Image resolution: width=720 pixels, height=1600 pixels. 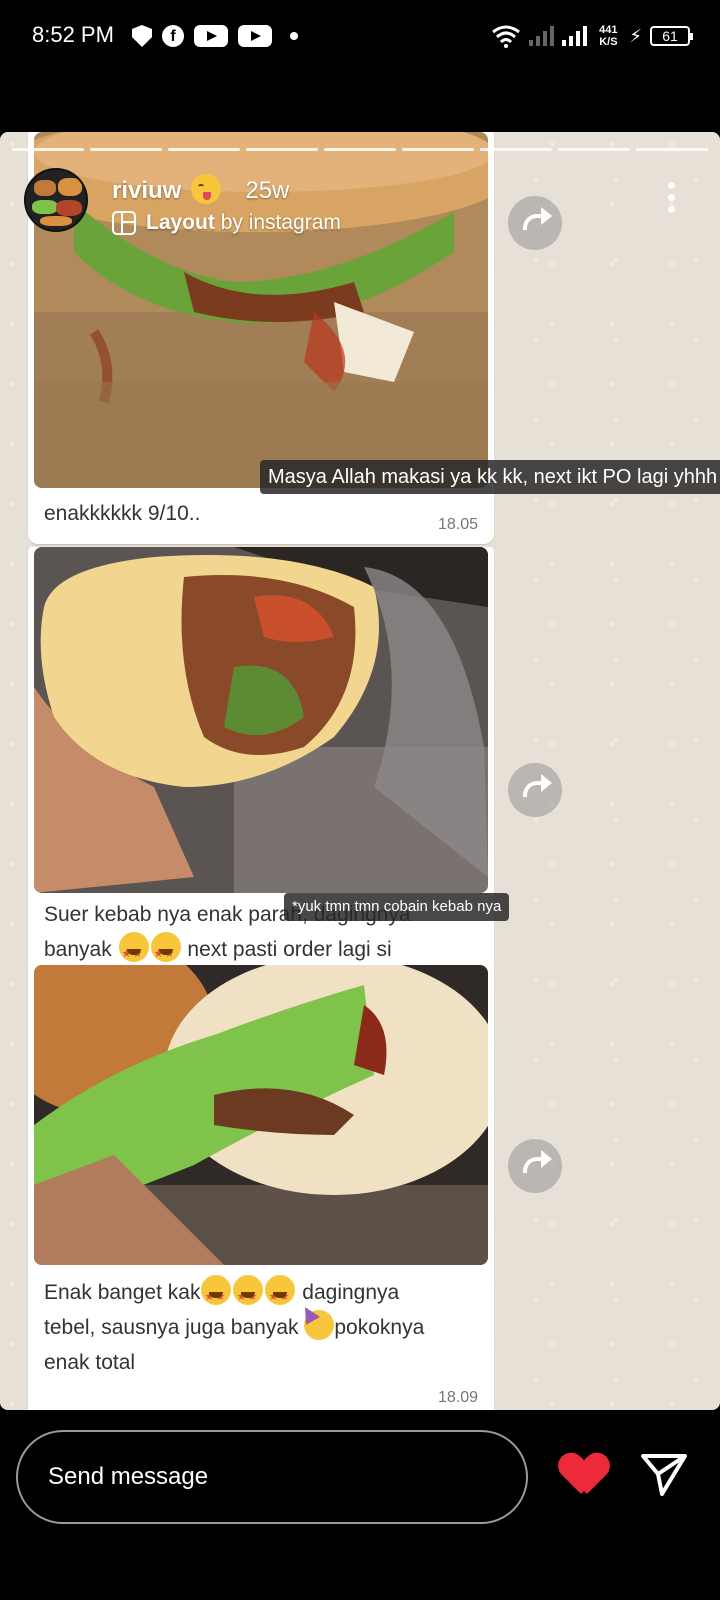 I want to click on network-speed-value: 441, so click(x=608, y=30).